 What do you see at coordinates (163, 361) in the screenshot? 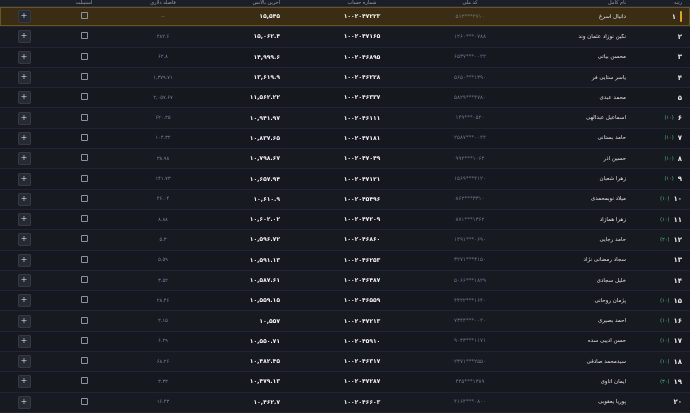
I see `dollar-distance: ۶۸.۲۶` at bounding box center [163, 361].